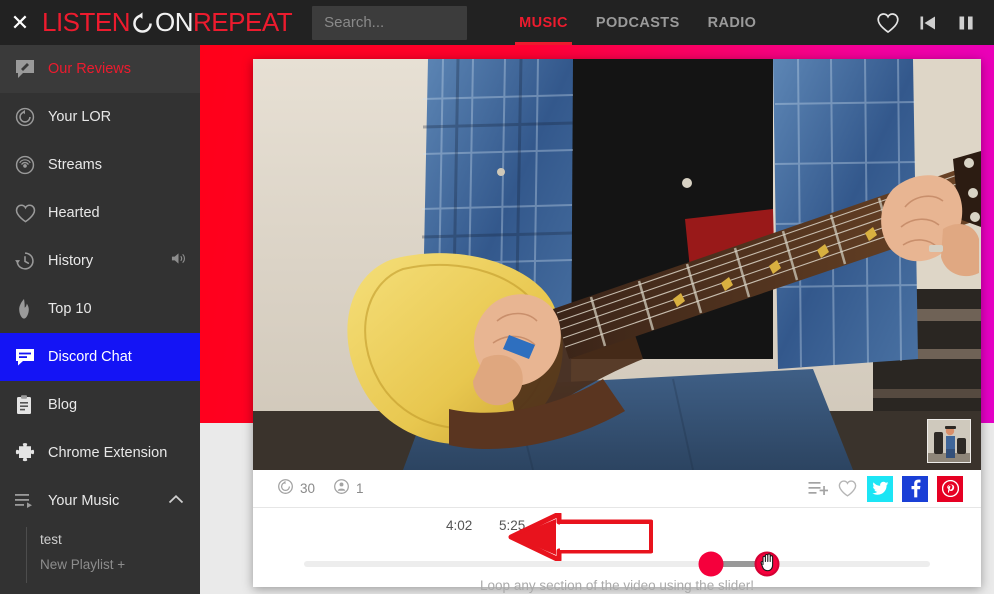 Image resolution: width=994 pixels, height=594 pixels. I want to click on tab-radio: RADIO, so click(732, 22).